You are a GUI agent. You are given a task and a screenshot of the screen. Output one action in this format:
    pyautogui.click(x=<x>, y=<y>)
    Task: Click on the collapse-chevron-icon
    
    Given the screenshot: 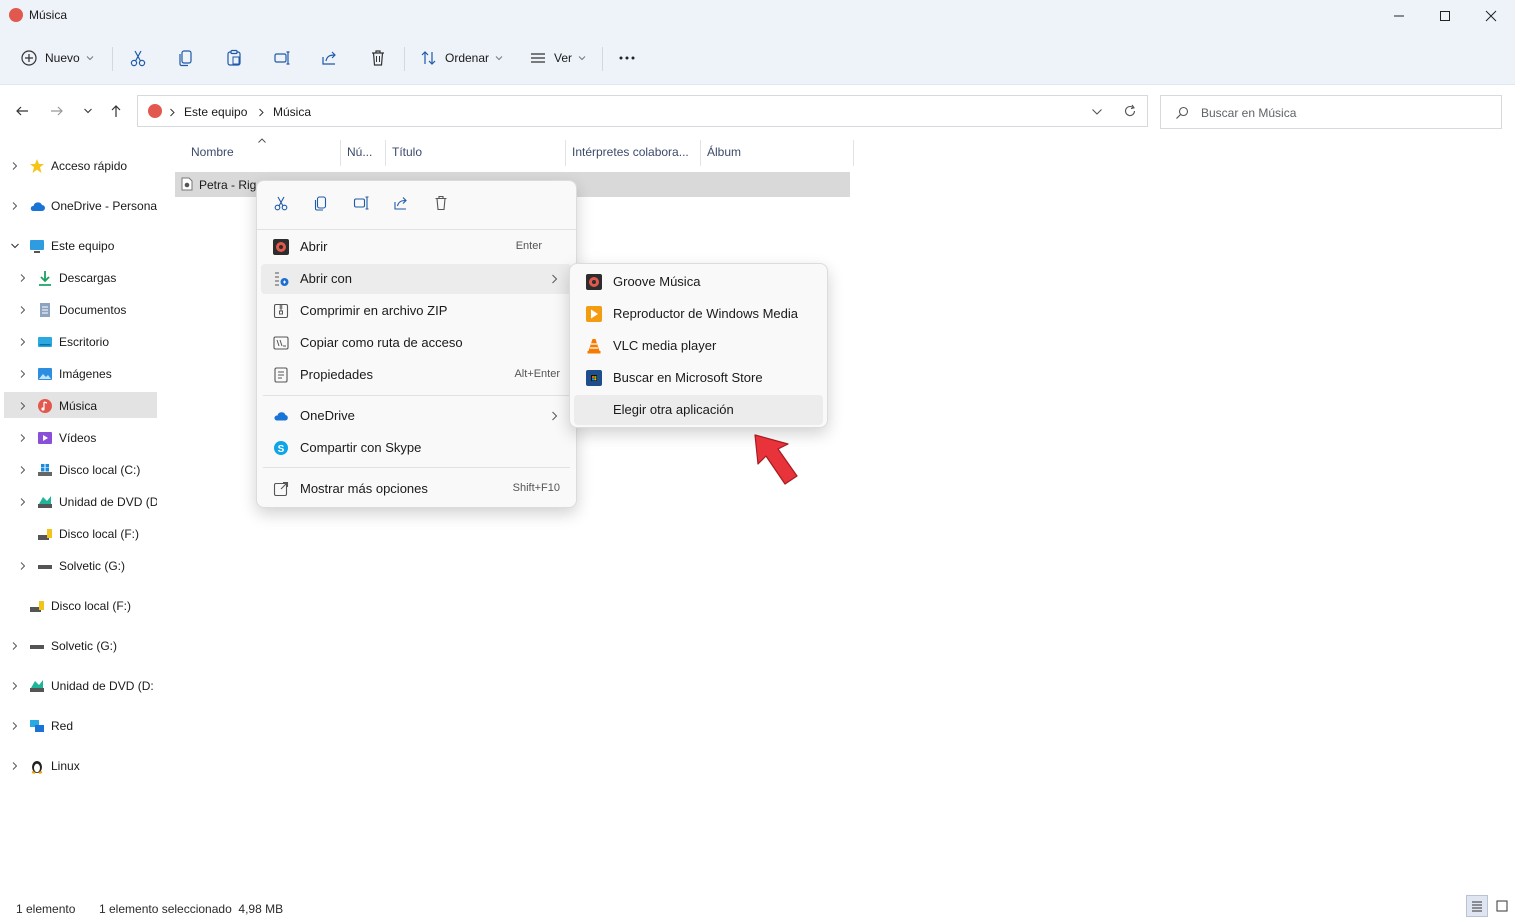 What is the action you would take?
    pyautogui.click(x=15, y=246)
    